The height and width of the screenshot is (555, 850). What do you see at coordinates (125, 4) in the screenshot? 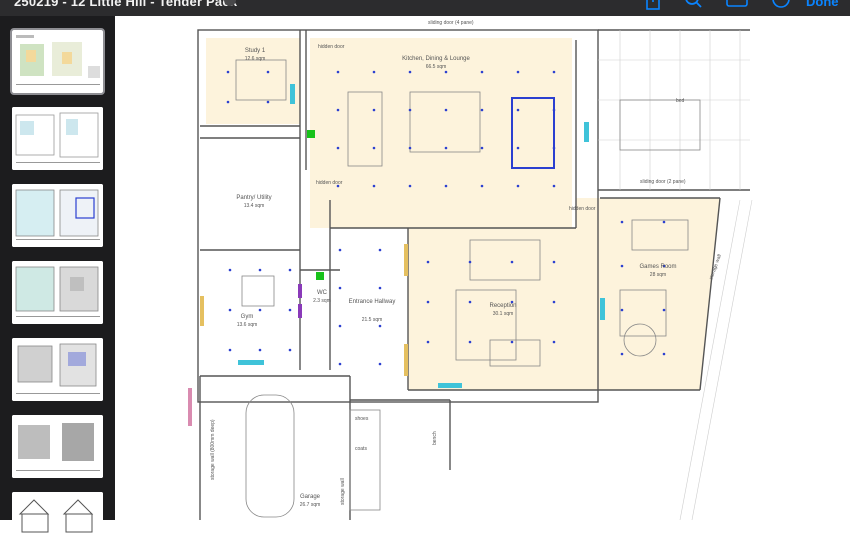
I see `document-title: 250219 - 12 Little Hill - Tender Pack` at bounding box center [125, 4].